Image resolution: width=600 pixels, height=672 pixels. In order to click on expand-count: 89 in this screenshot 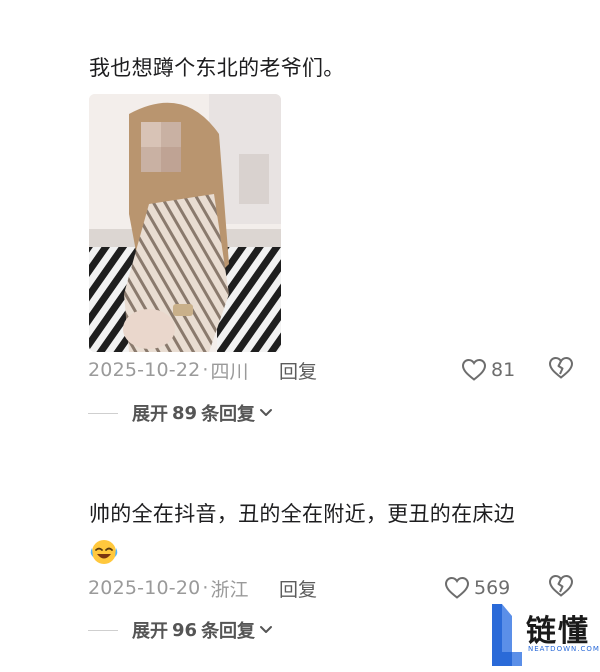, I will do `click(185, 413)`.